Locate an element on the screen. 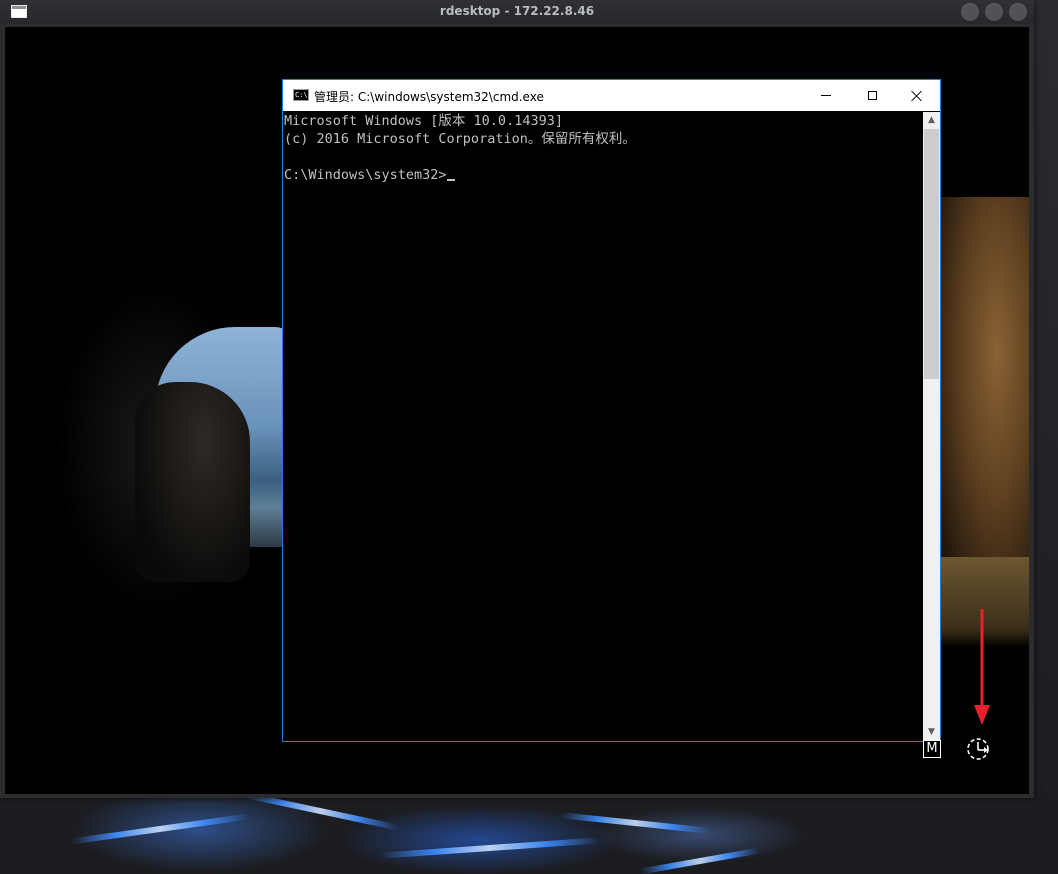 The width and height of the screenshot is (1058, 874). console-line: (c) 2016 Microsoft Corporation。保留所有权利。 is located at coordinates (460, 139).